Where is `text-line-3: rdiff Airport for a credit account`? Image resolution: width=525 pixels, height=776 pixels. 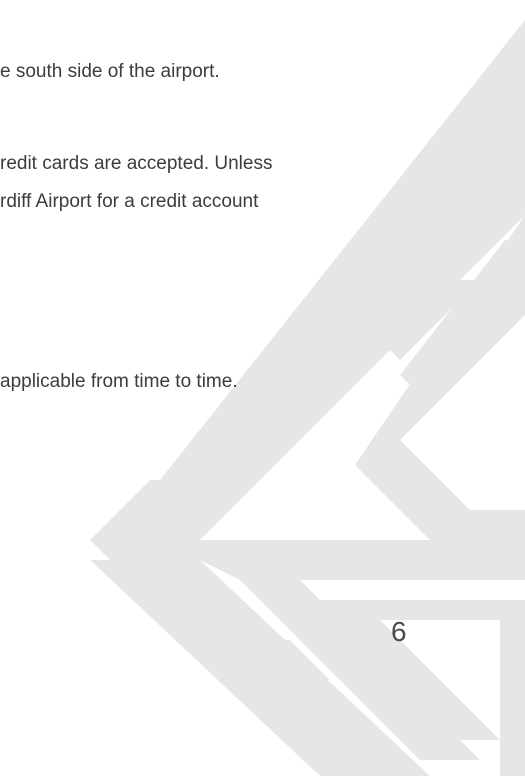 text-line-3: rdiff Airport for a credit account is located at coordinates (129, 201).